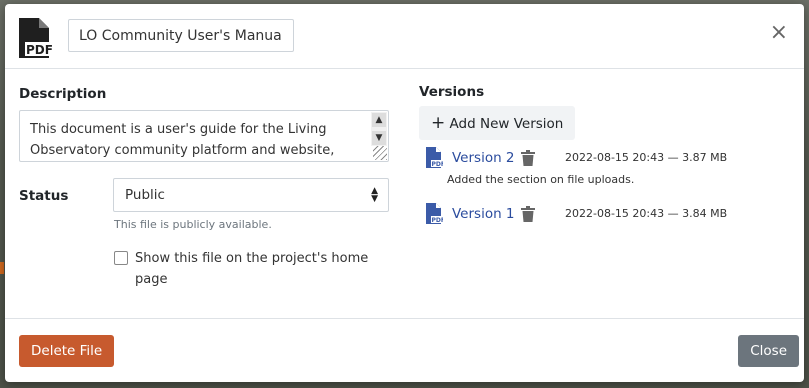  Describe the element at coordinates (2, 268) in the screenshot. I see `background-accent` at that location.